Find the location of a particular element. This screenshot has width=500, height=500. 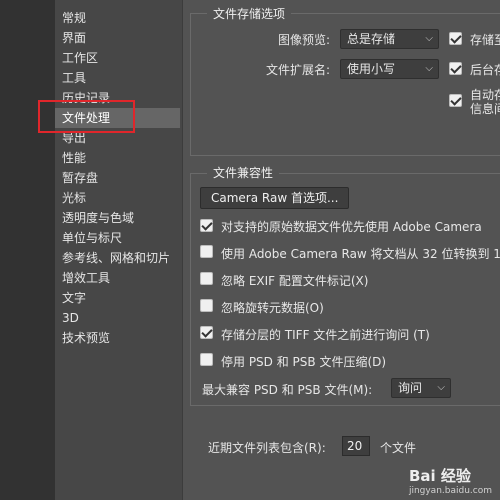

max-compat-value: 询问 is located at coordinates (410, 388).